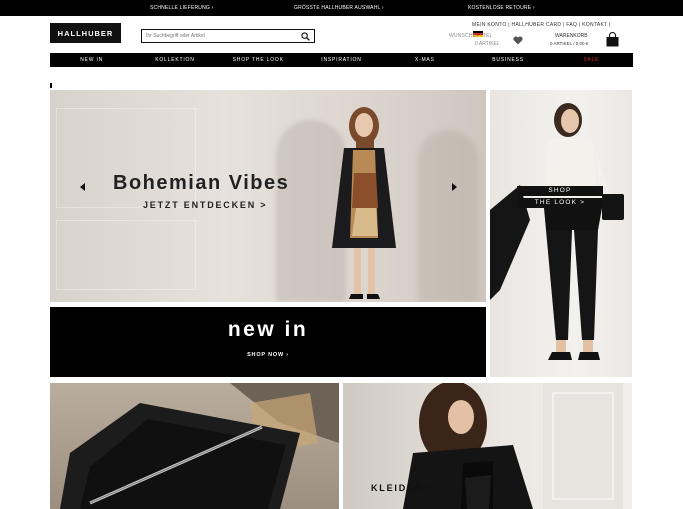 The height and width of the screenshot is (509, 683). I want to click on nav-sale: SALE, so click(591, 60).